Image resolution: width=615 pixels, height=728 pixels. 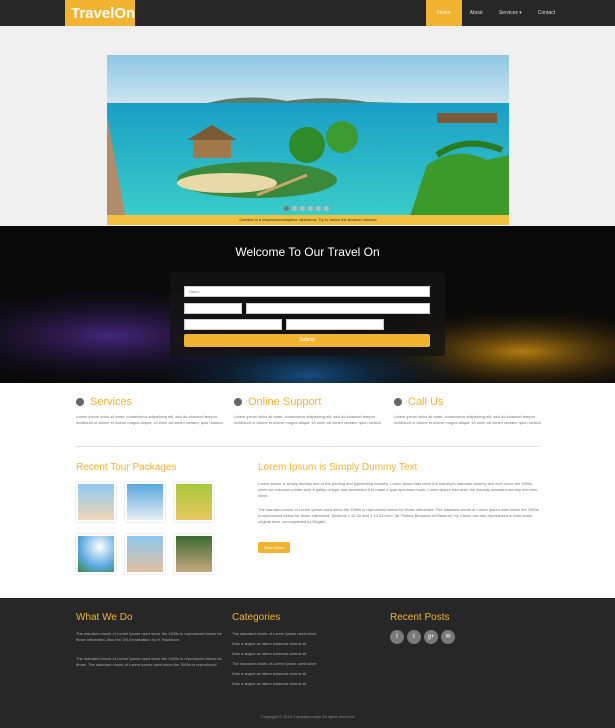 What do you see at coordinates (476, 13) in the screenshot?
I see `nav-about: About` at bounding box center [476, 13].